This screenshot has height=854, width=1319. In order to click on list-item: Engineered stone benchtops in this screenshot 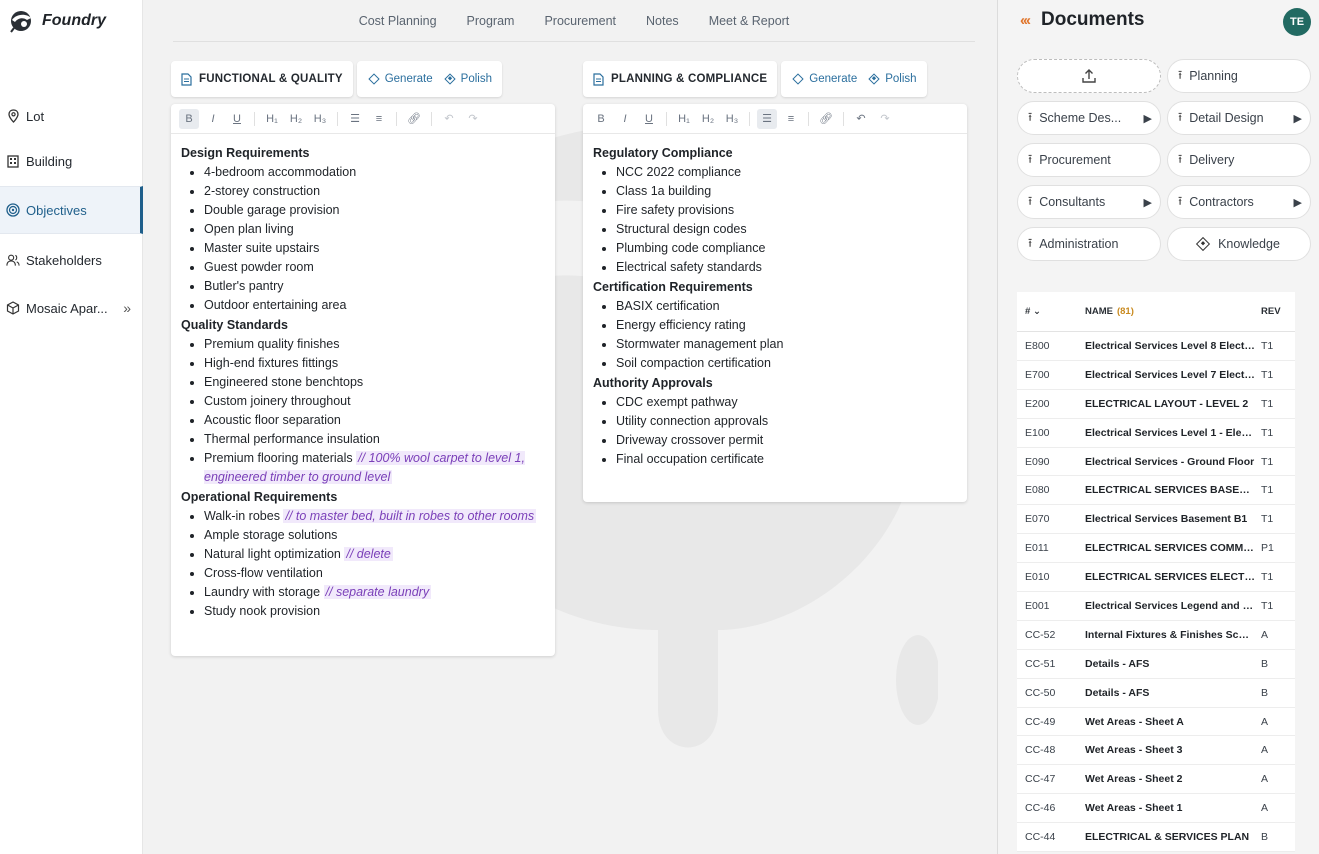, I will do `click(374, 382)`.